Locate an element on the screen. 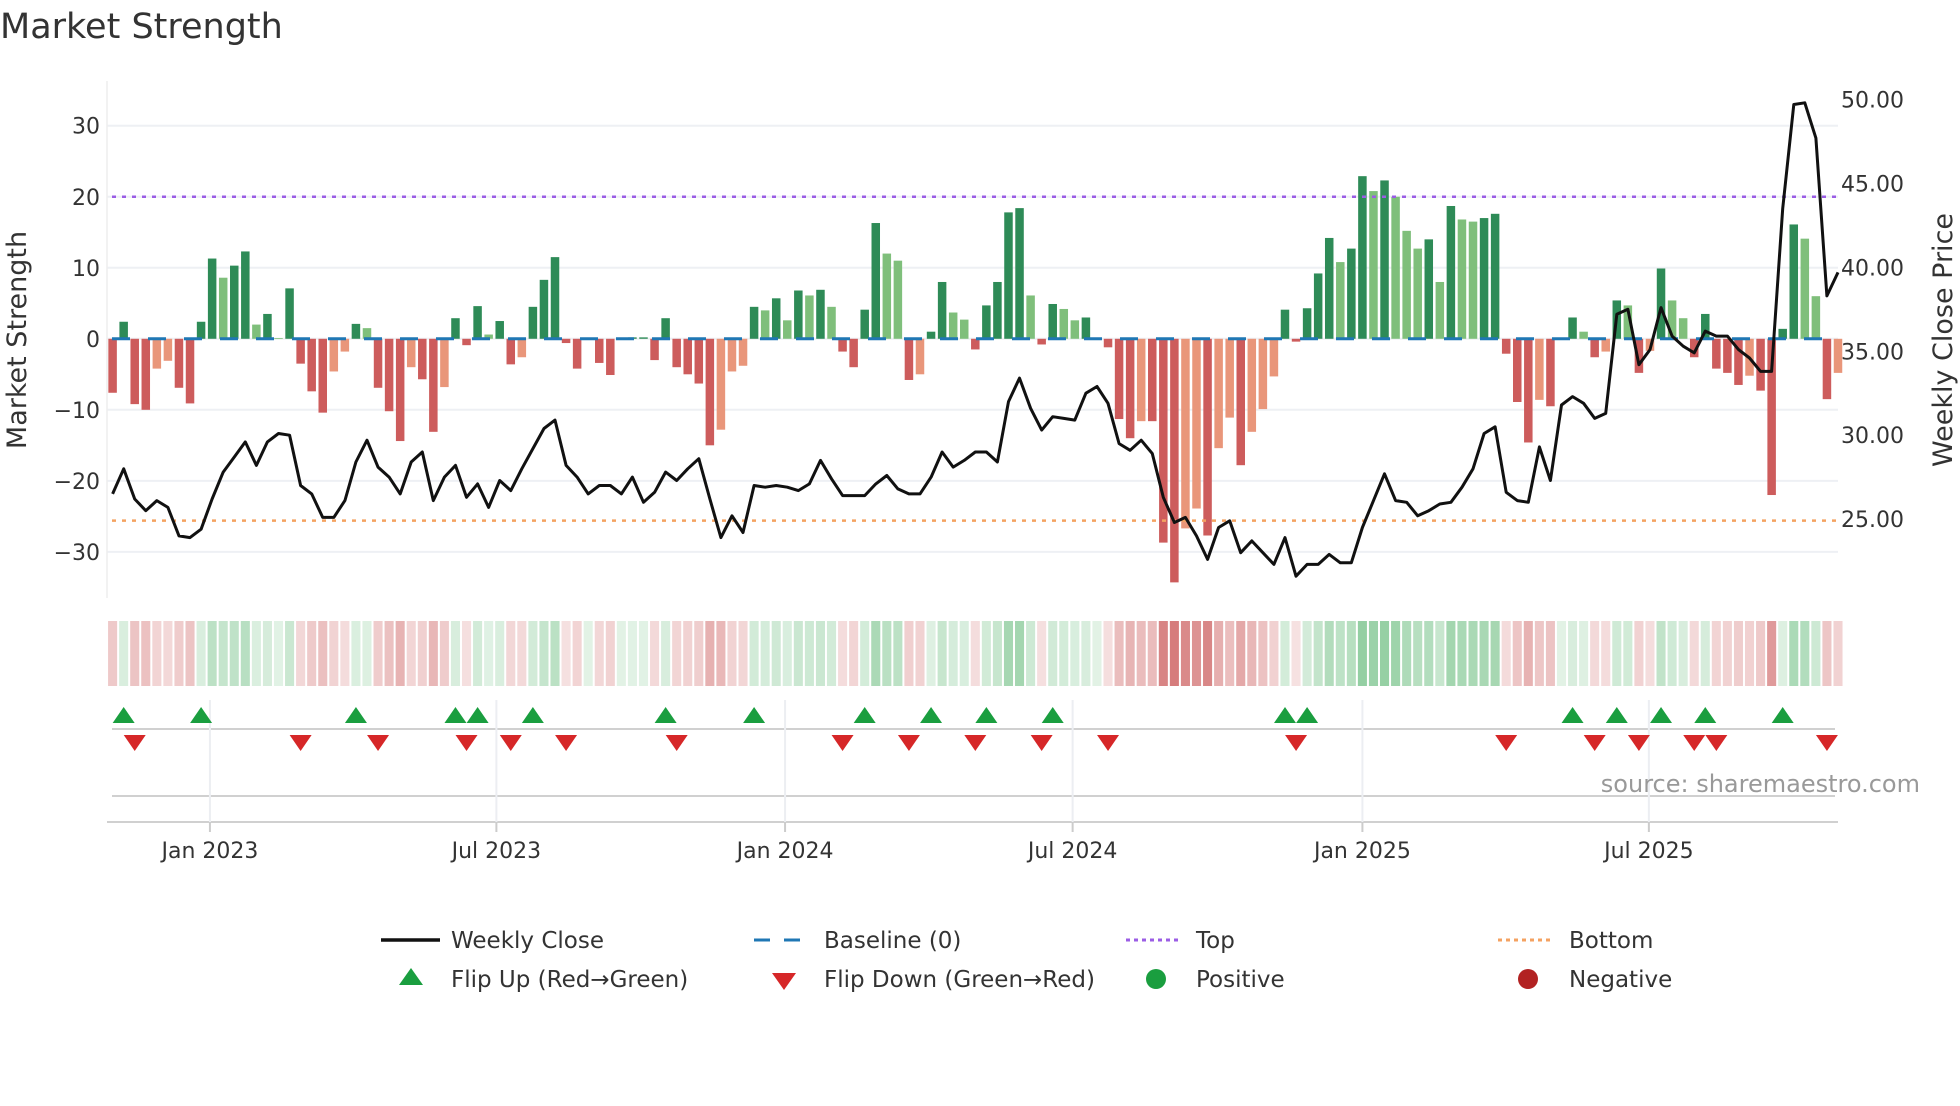  x-tick-label: Jan 2023 is located at coordinates (208, 851).